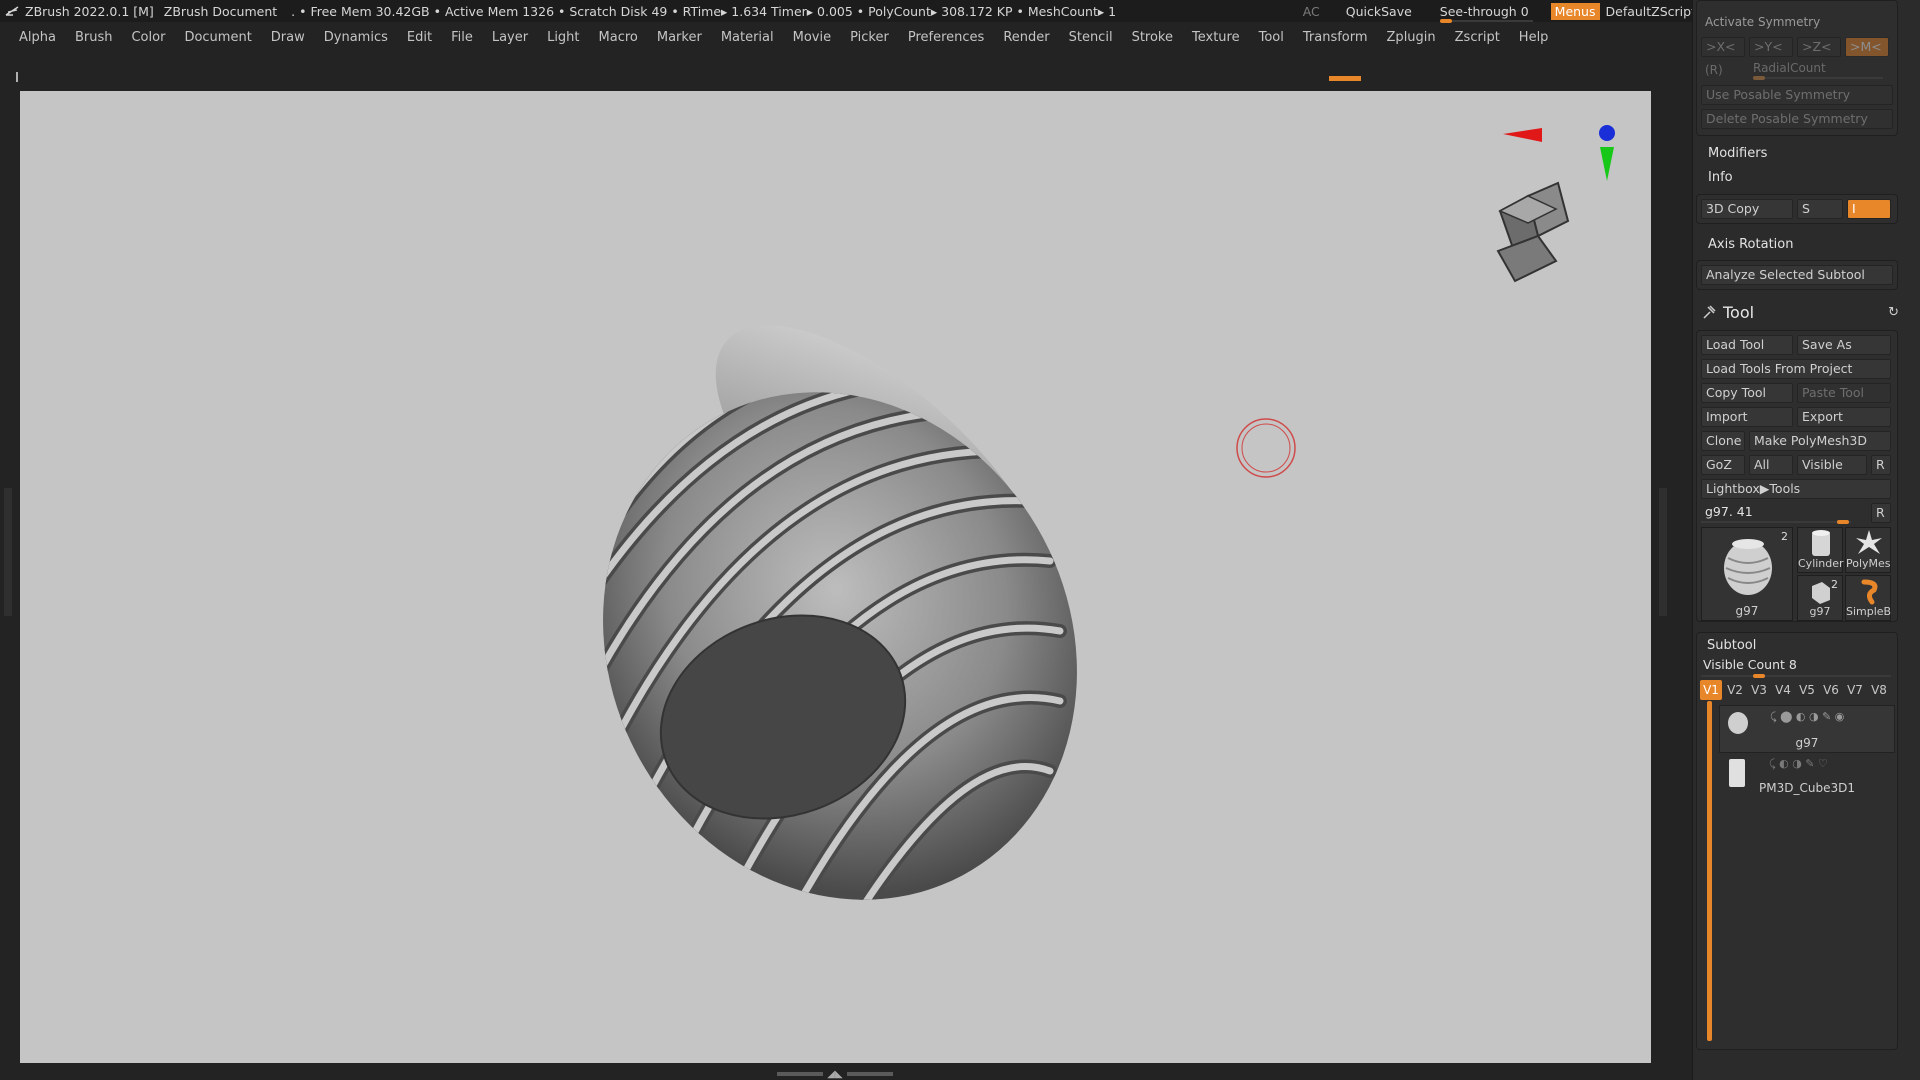  Describe the element at coordinates (1796, 676) in the screenshot. I see `visible-count-track` at that location.